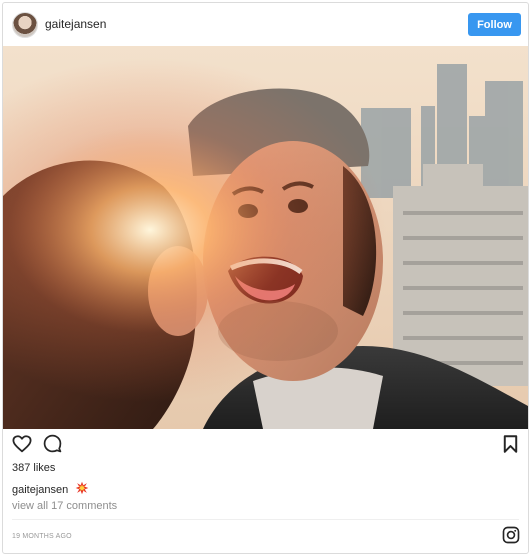  Describe the element at coordinates (22, 444) in the screenshot. I see `heart-icon` at that location.